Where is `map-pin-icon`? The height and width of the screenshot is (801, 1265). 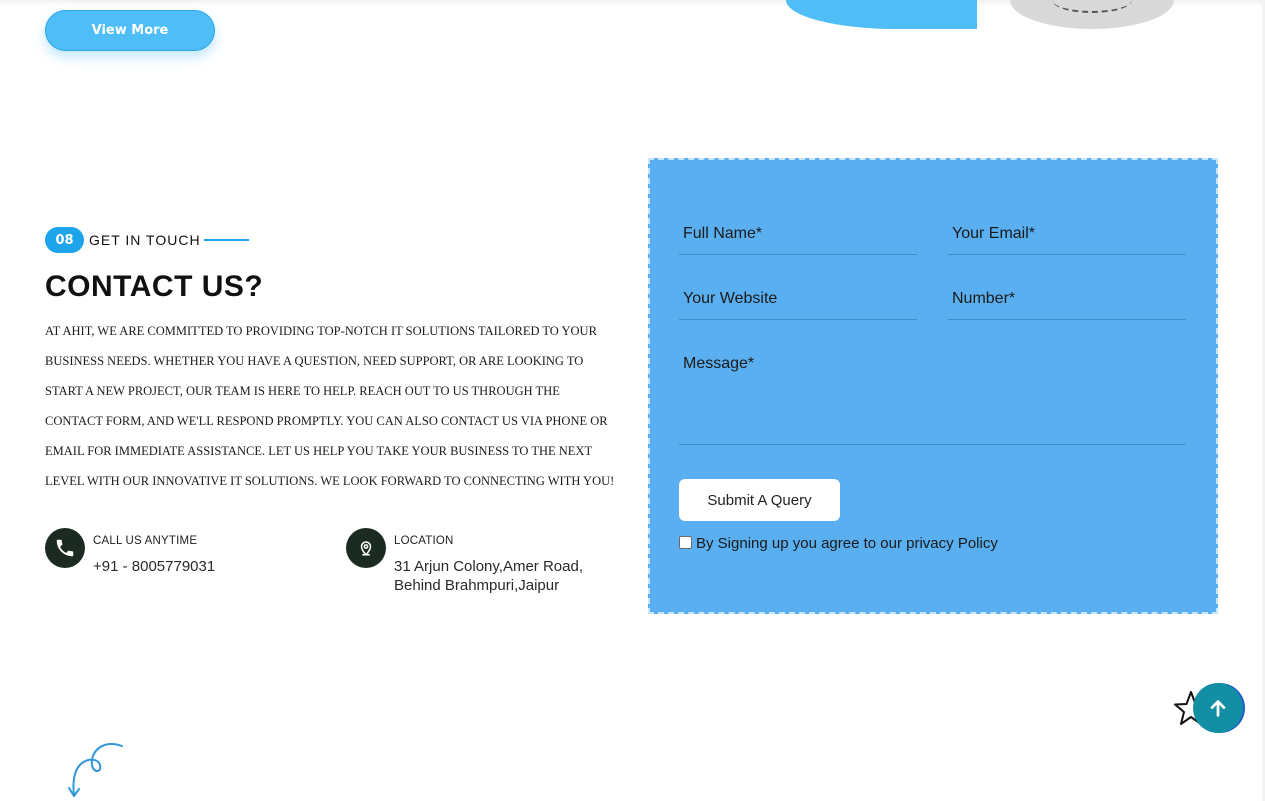
map-pin-icon is located at coordinates (366, 548).